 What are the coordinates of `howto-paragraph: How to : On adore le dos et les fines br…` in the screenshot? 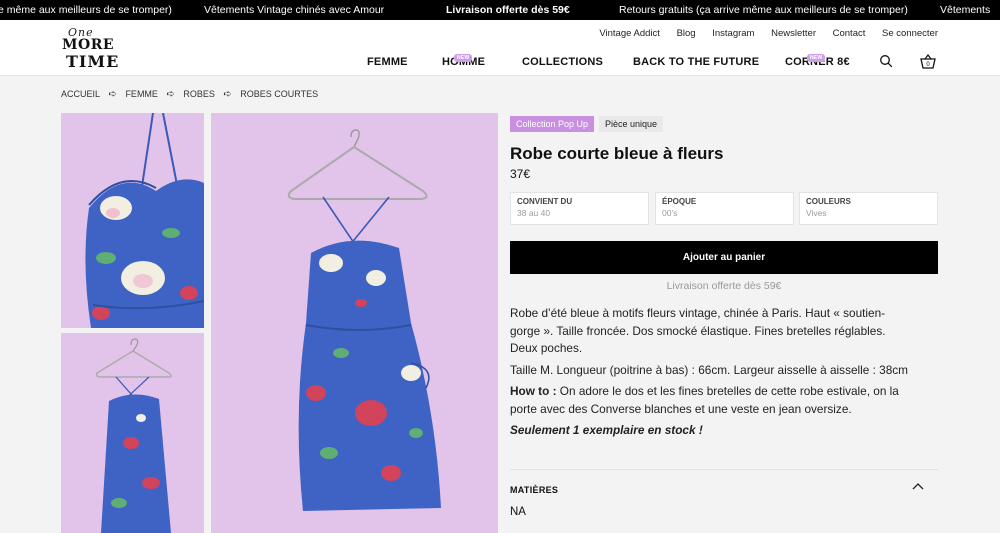 It's located at (704, 400).